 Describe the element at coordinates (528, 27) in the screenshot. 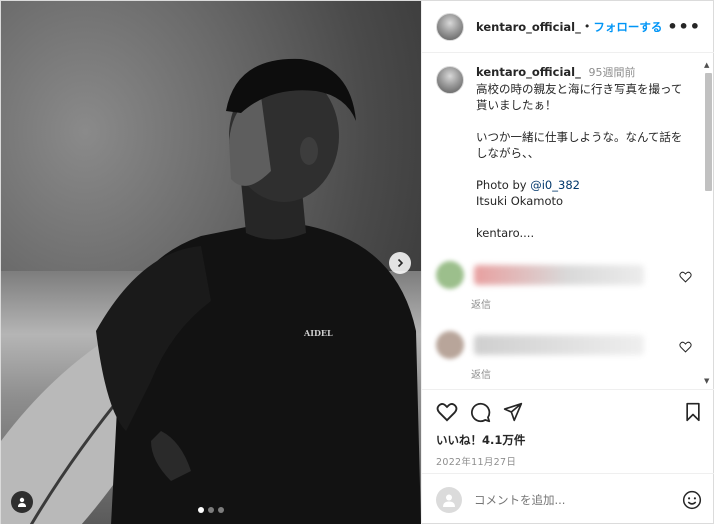

I see `username-link: kentaro_official_` at that location.